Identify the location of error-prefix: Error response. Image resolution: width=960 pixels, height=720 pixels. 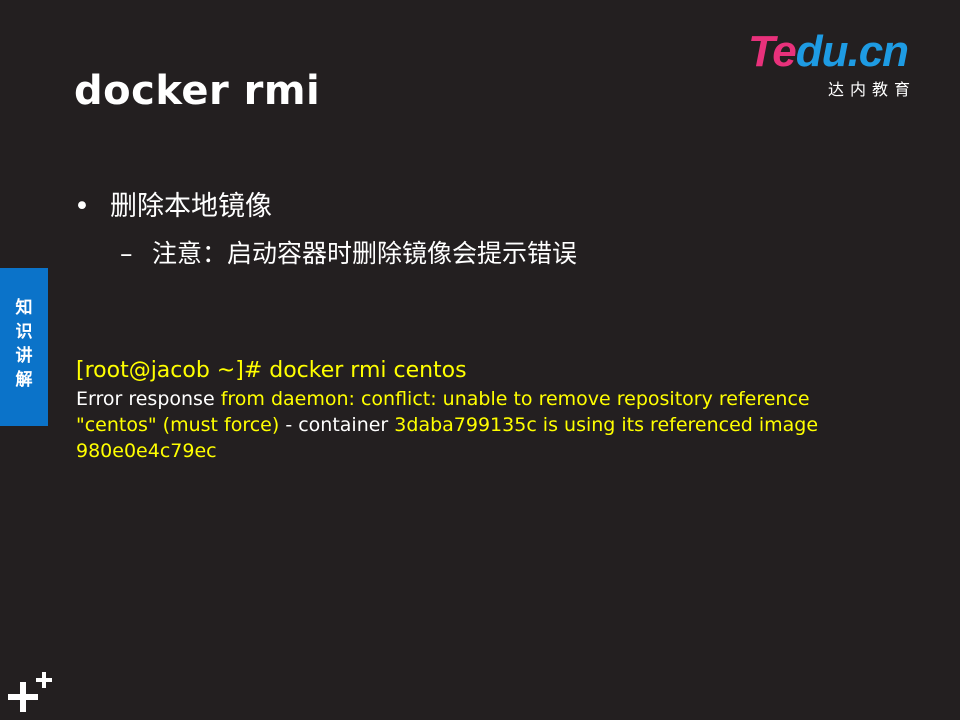
(145, 399).